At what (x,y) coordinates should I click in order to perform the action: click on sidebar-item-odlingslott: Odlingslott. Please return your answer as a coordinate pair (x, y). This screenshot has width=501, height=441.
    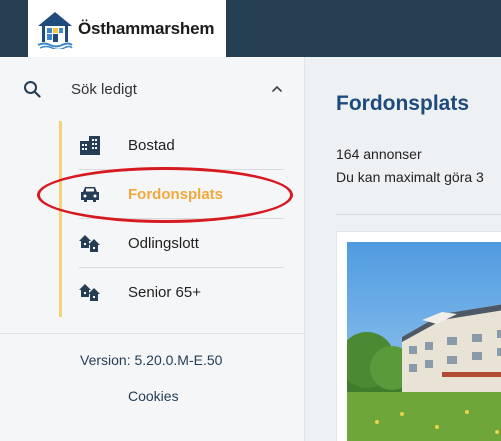
    Looking at the image, I should click on (174, 243).